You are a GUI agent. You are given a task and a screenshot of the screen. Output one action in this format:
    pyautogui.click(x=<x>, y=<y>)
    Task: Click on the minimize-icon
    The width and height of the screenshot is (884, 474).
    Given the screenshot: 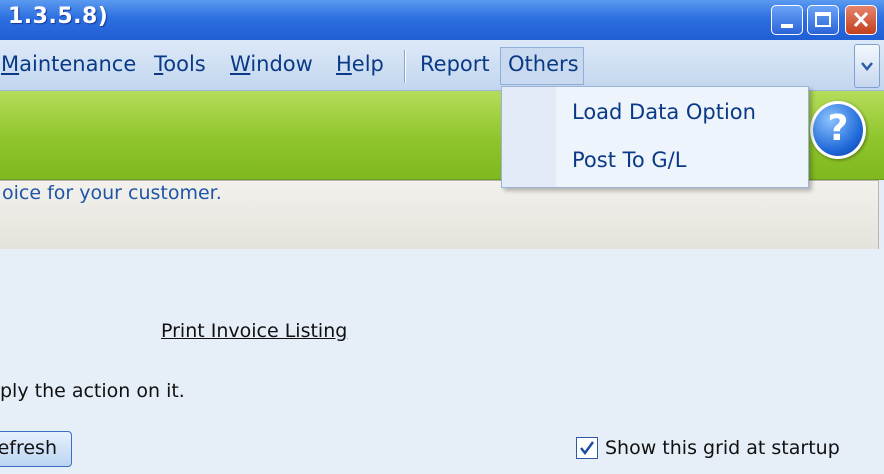 What is the action you would take?
    pyautogui.click(x=787, y=26)
    